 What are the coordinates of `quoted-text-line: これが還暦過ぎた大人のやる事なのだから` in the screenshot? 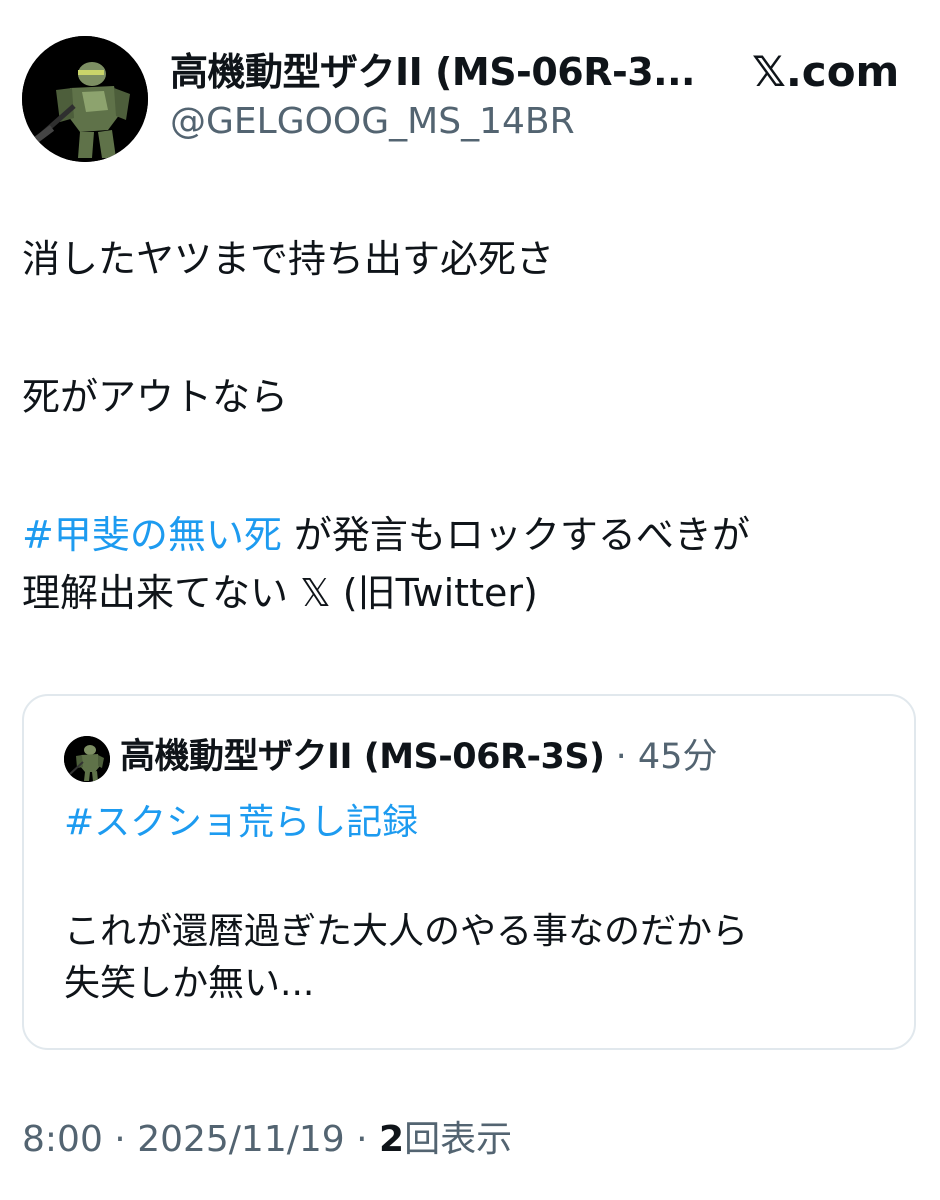 It's located at (406, 931).